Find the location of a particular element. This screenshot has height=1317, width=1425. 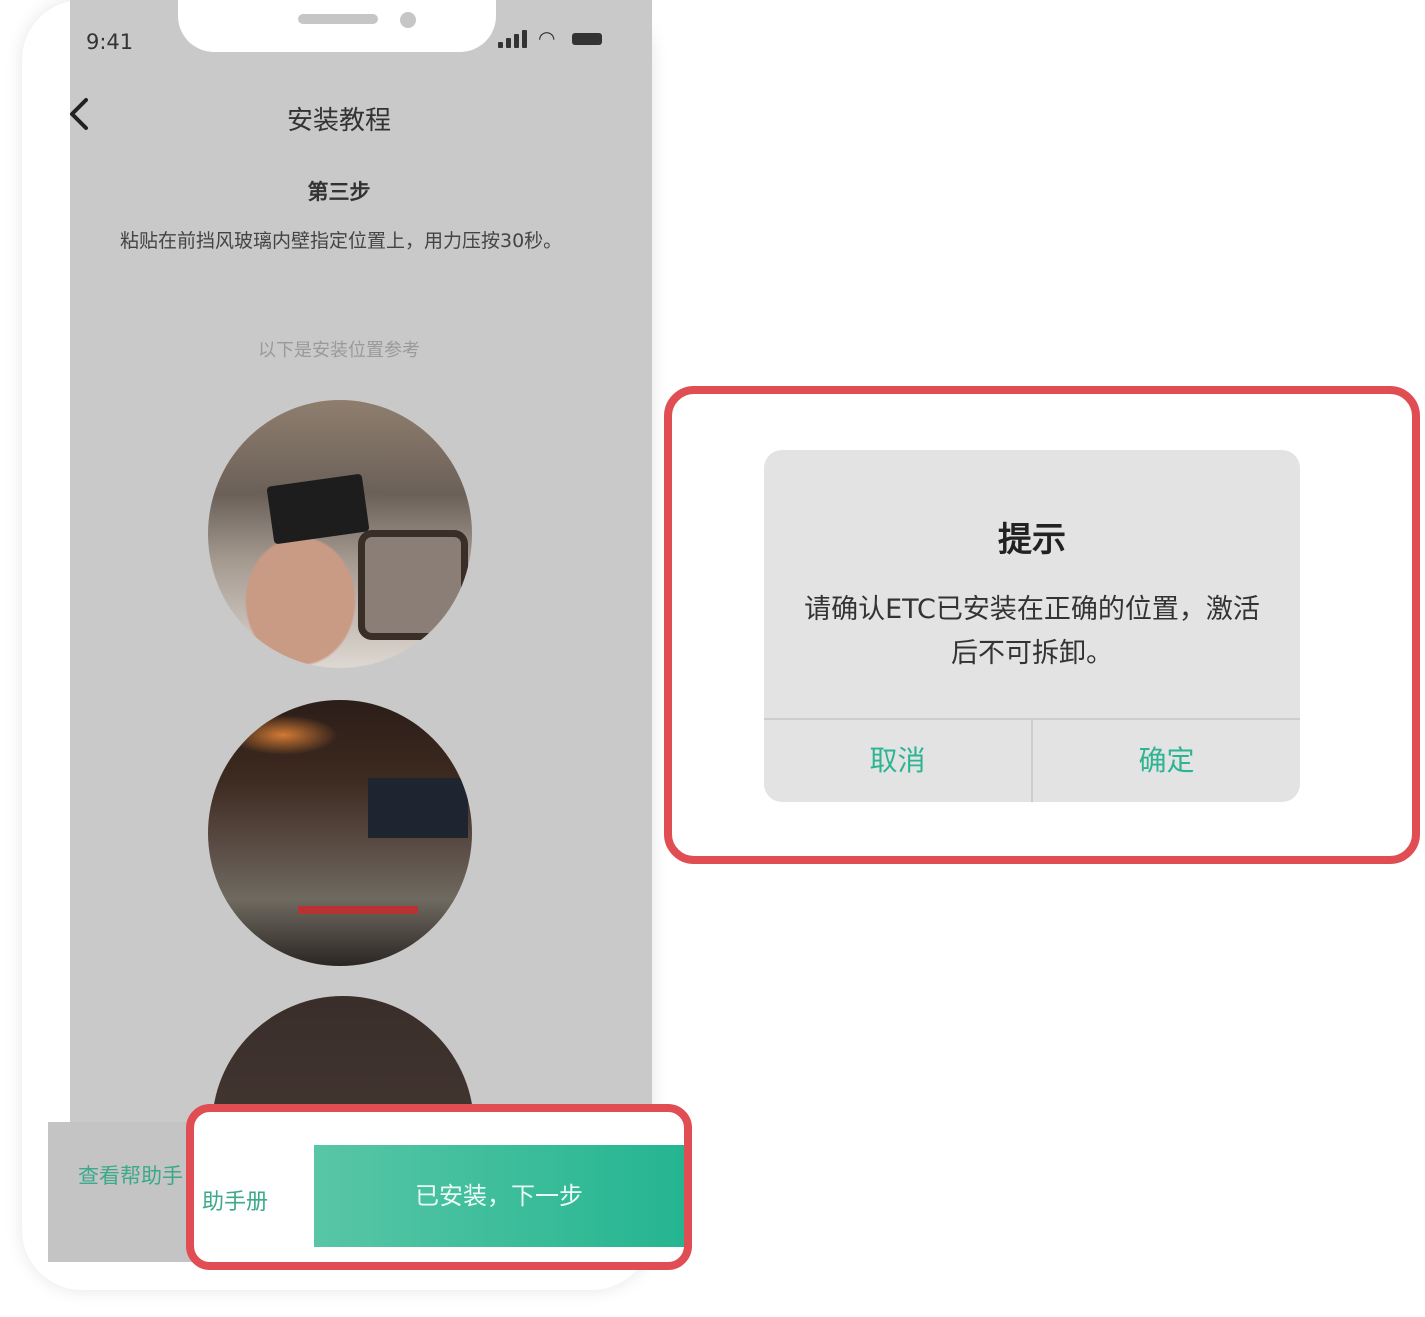

step-title: 第三步 is located at coordinates (339, 192).